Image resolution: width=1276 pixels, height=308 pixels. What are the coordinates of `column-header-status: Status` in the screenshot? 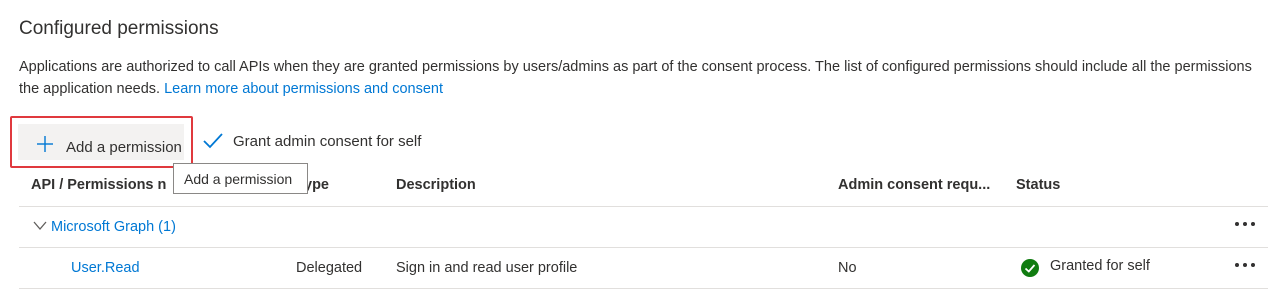 It's located at (1038, 185).